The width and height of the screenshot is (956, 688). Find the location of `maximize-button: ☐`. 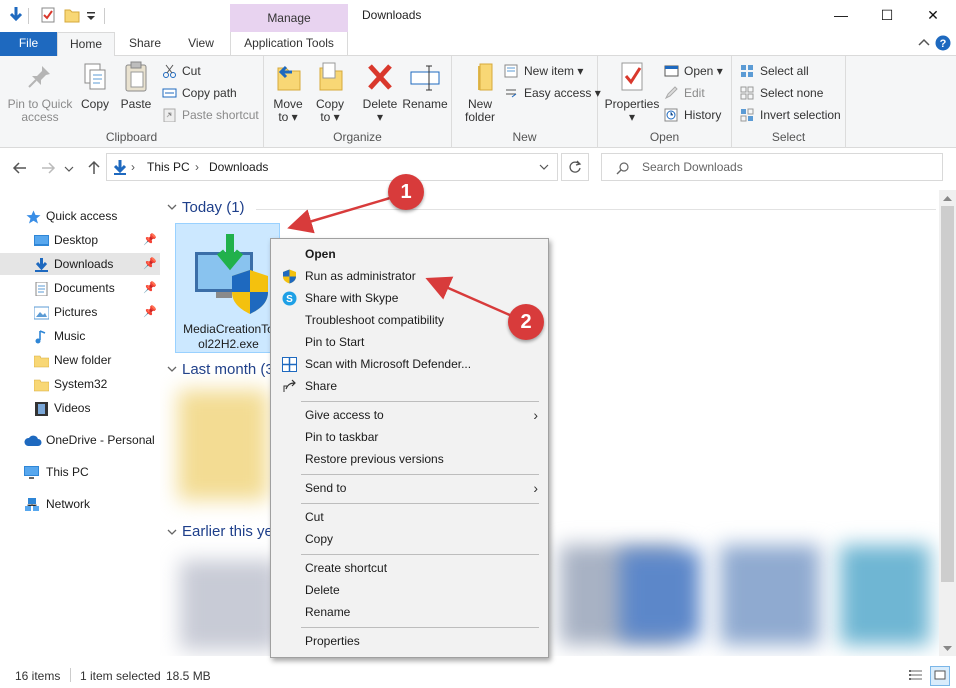

maximize-button: ☐ is located at coordinates (887, 16).